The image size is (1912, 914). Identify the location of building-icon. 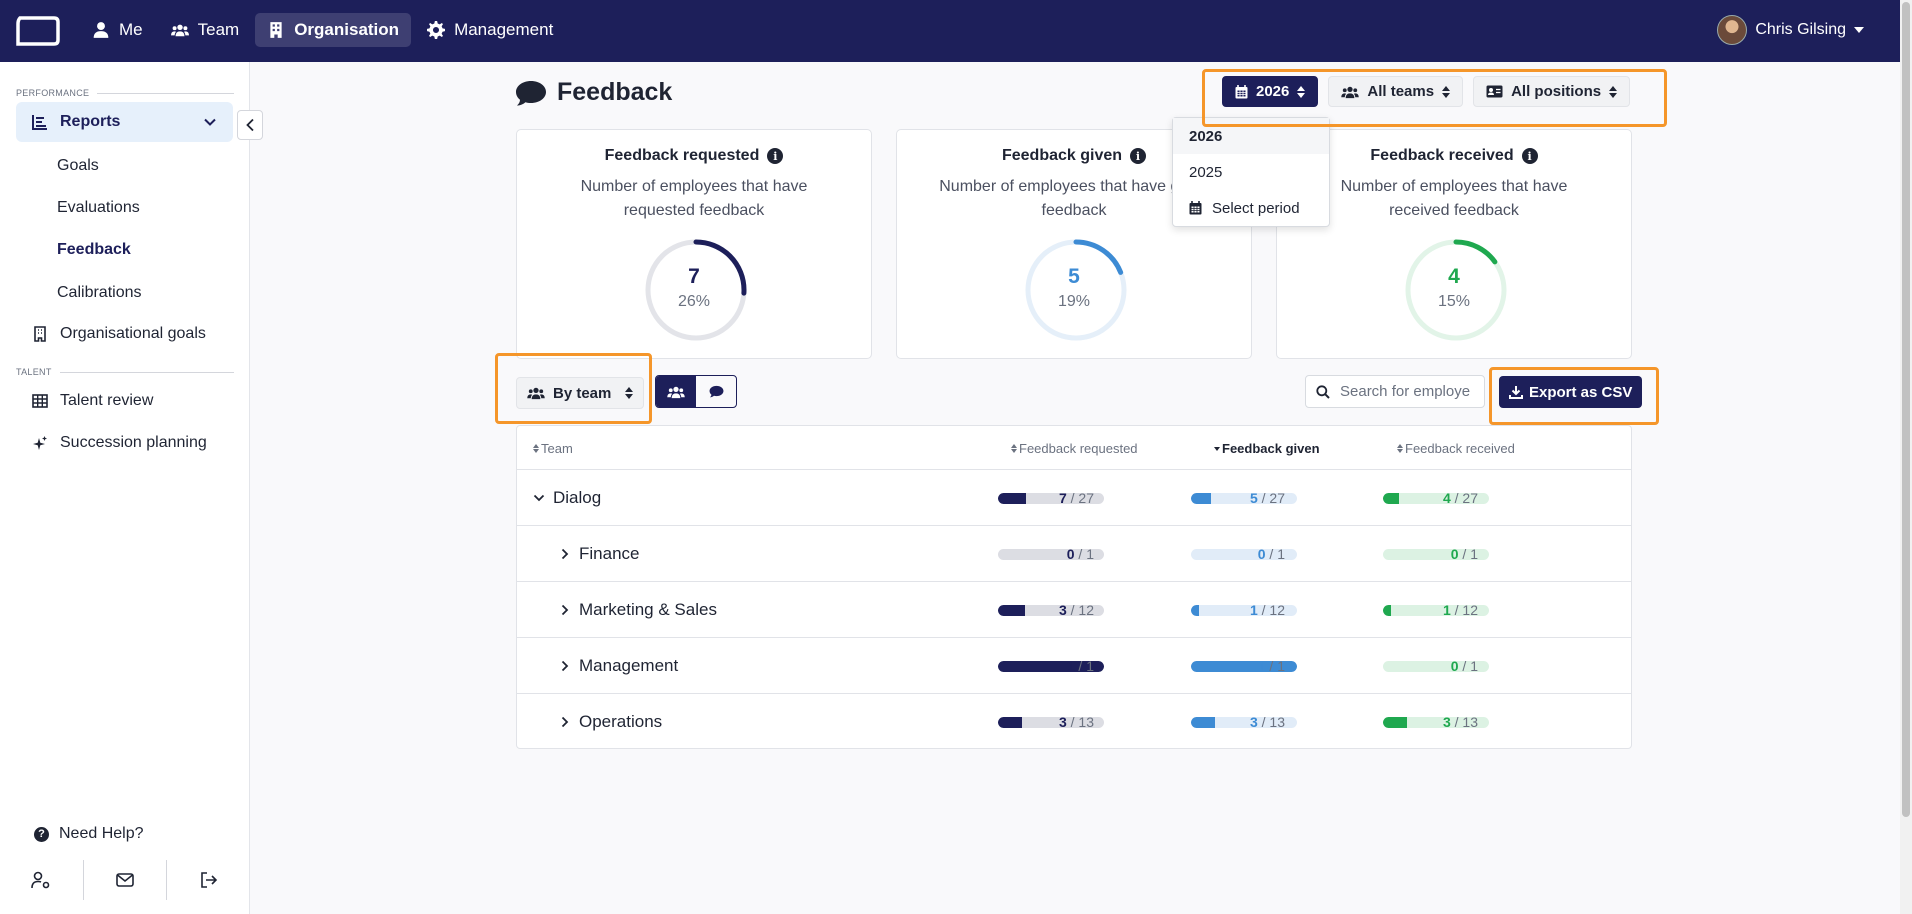
(40, 334).